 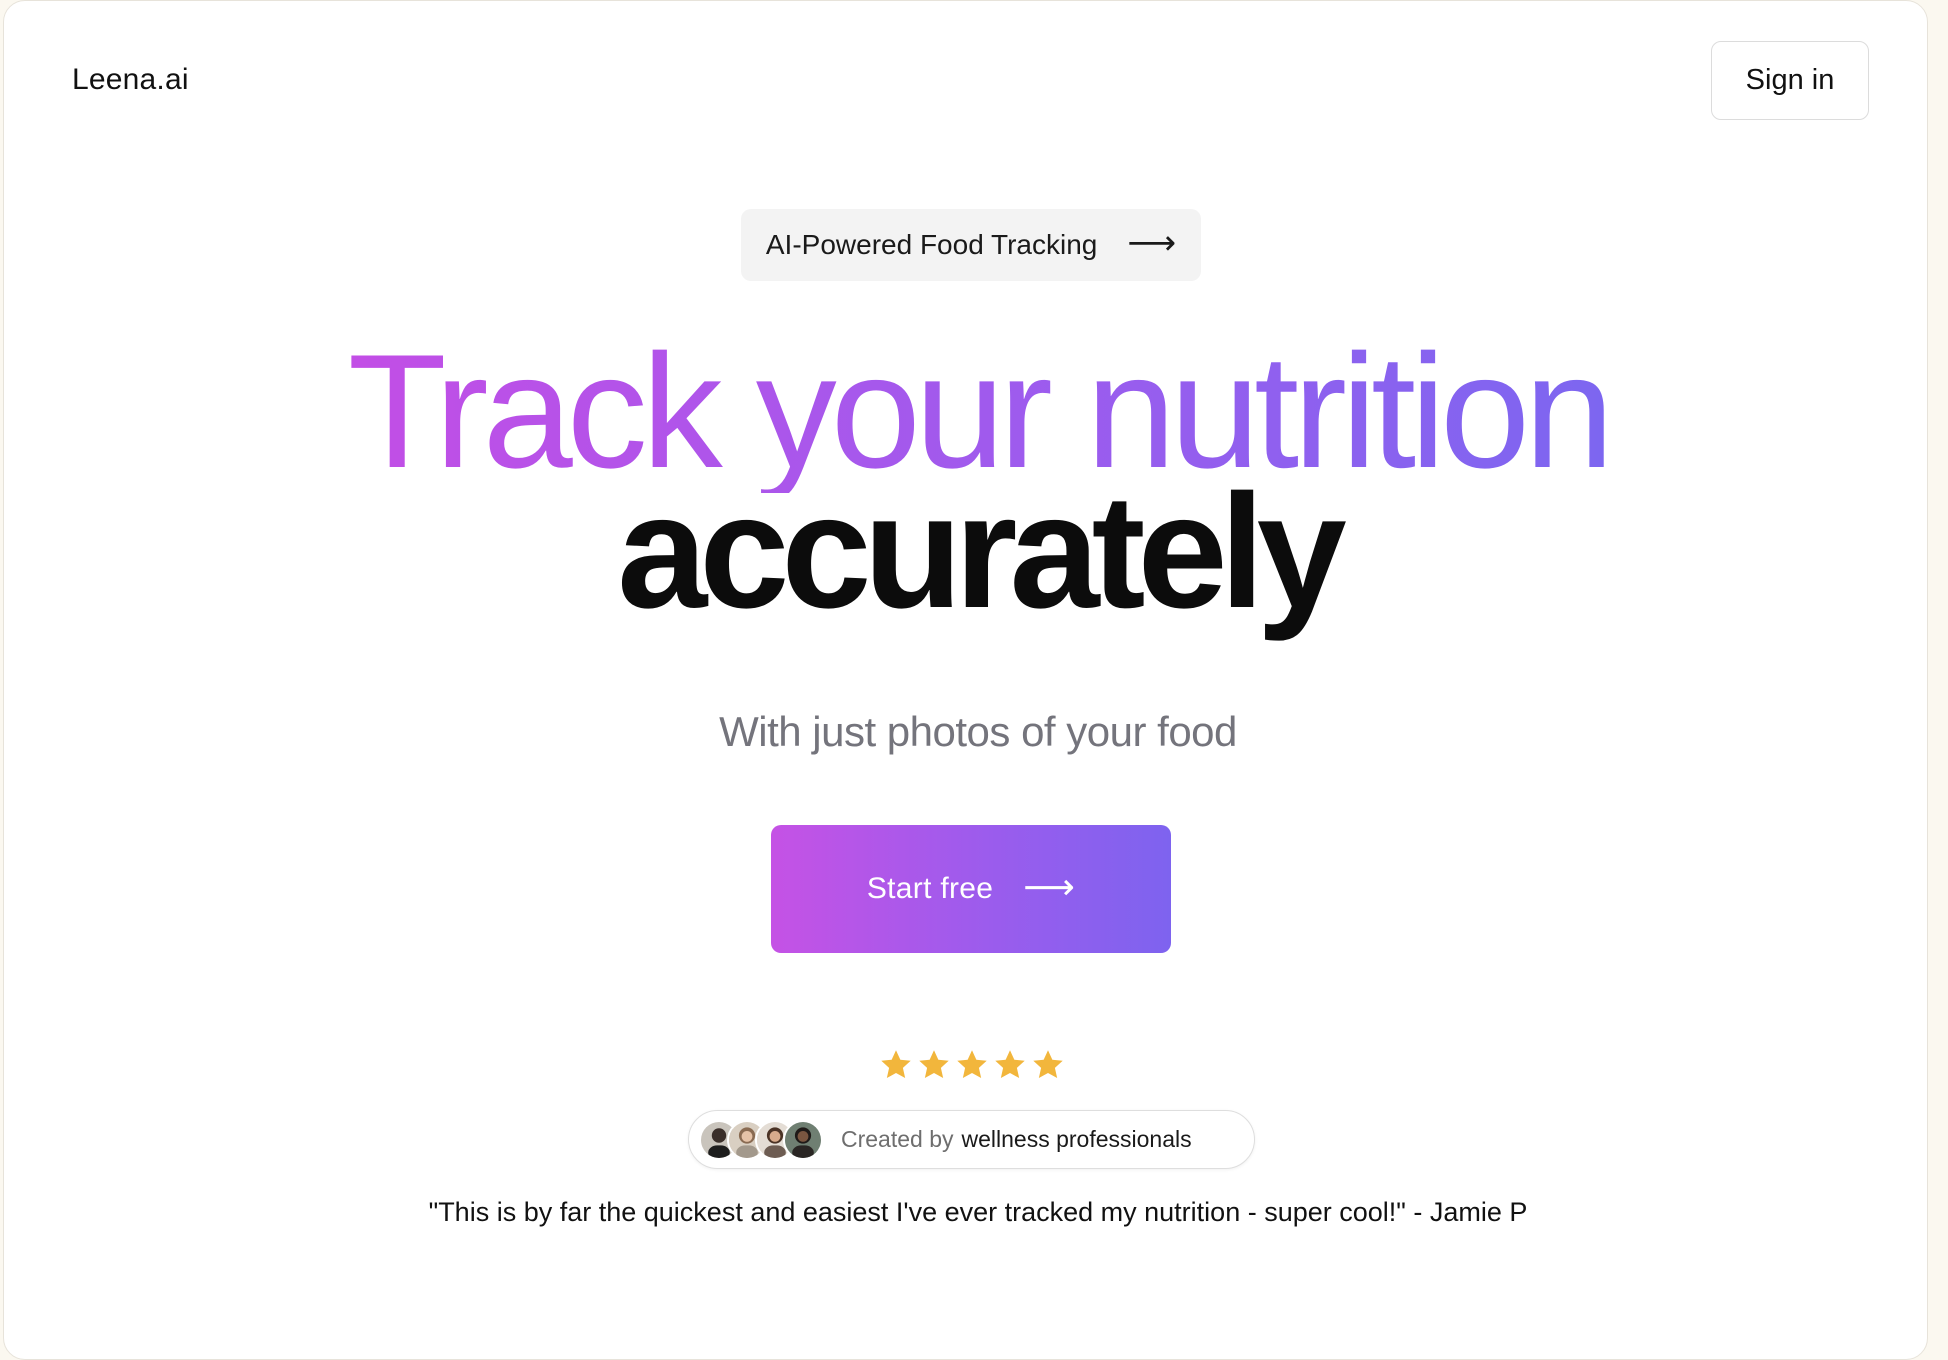 What do you see at coordinates (761, 1139) in the screenshot?
I see `avatar-group` at bounding box center [761, 1139].